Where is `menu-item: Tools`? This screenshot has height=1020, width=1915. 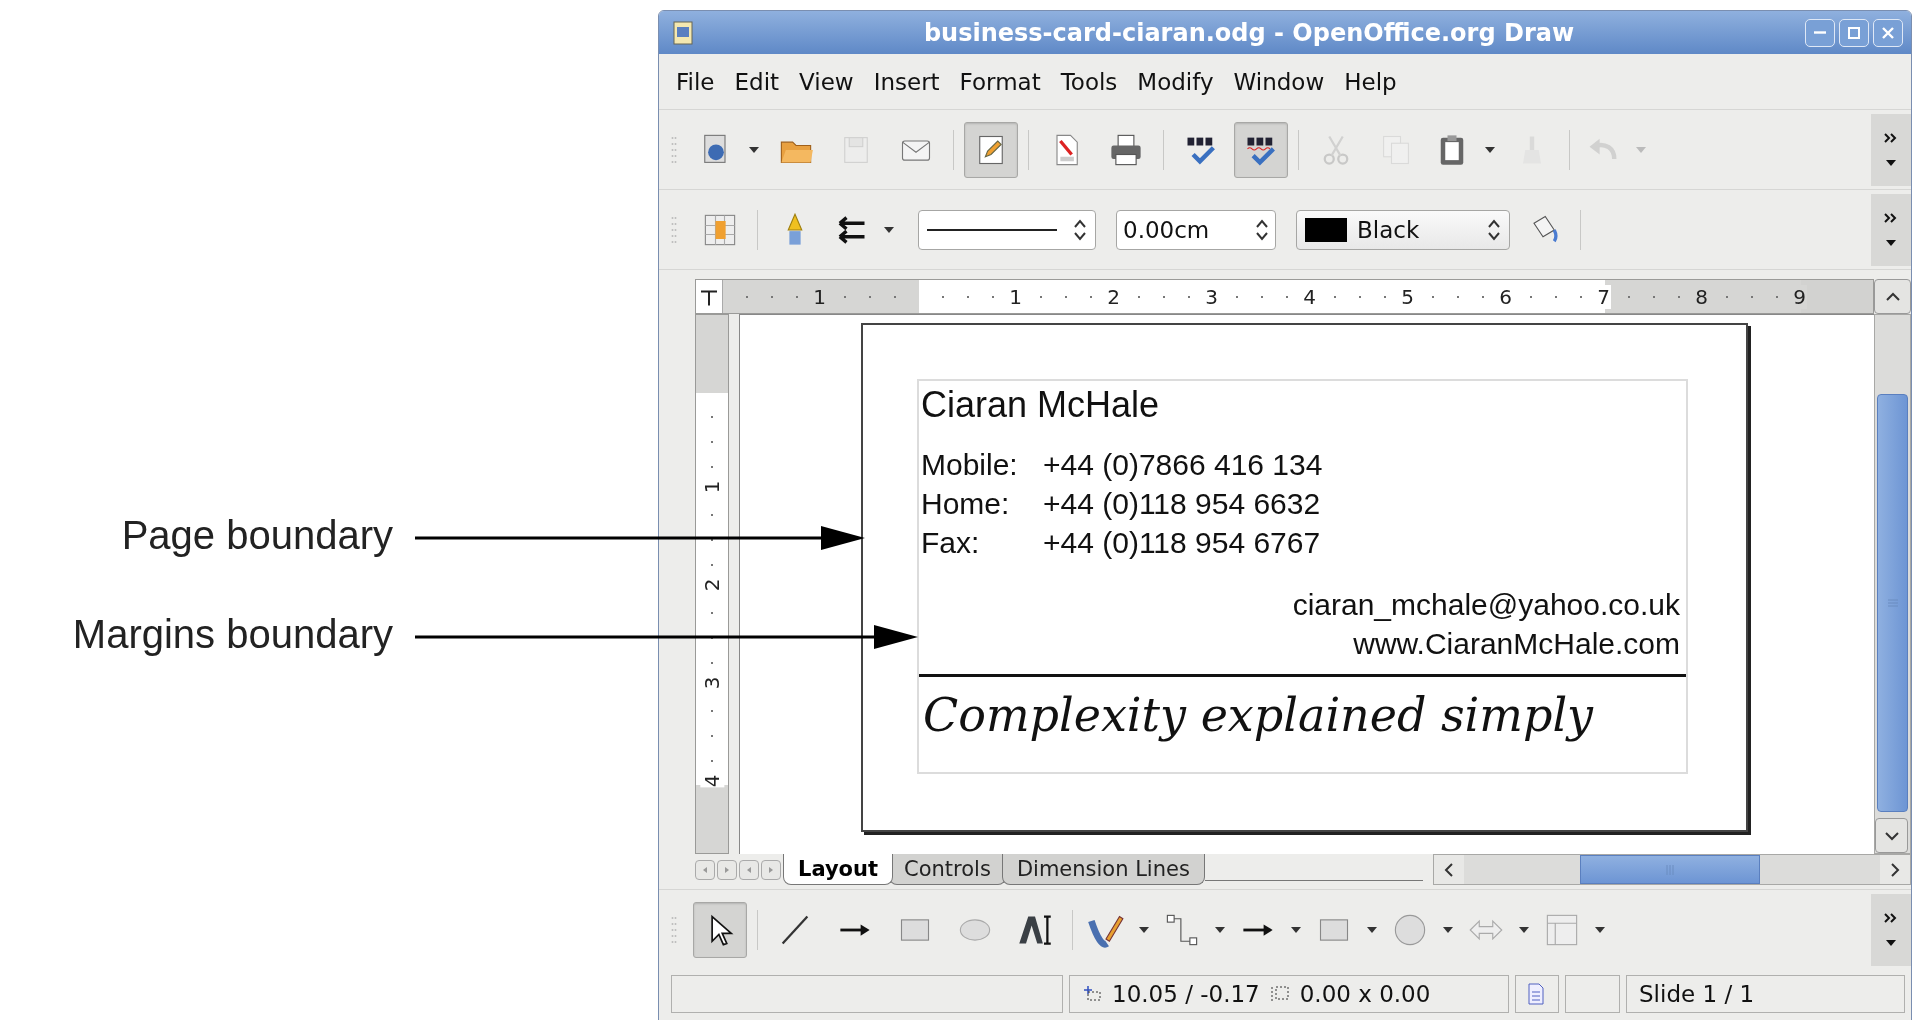
menu-item: Tools is located at coordinates (1089, 81).